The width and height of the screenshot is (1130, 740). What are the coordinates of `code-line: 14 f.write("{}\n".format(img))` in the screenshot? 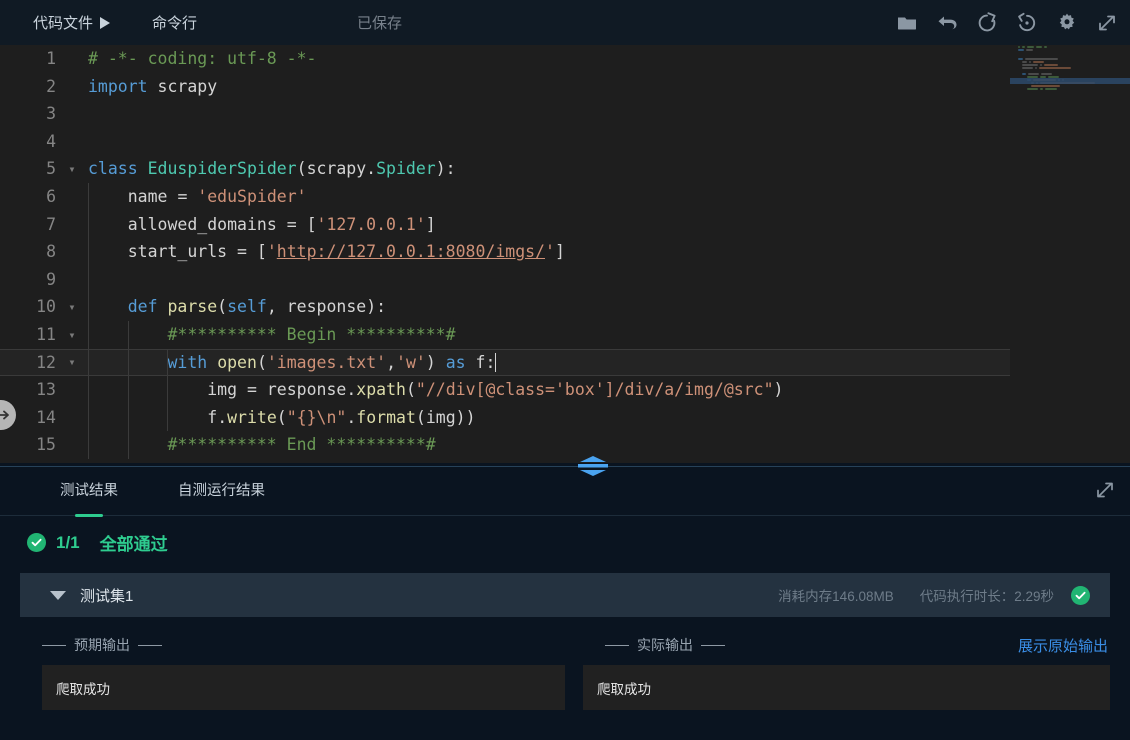 It's located at (565, 417).